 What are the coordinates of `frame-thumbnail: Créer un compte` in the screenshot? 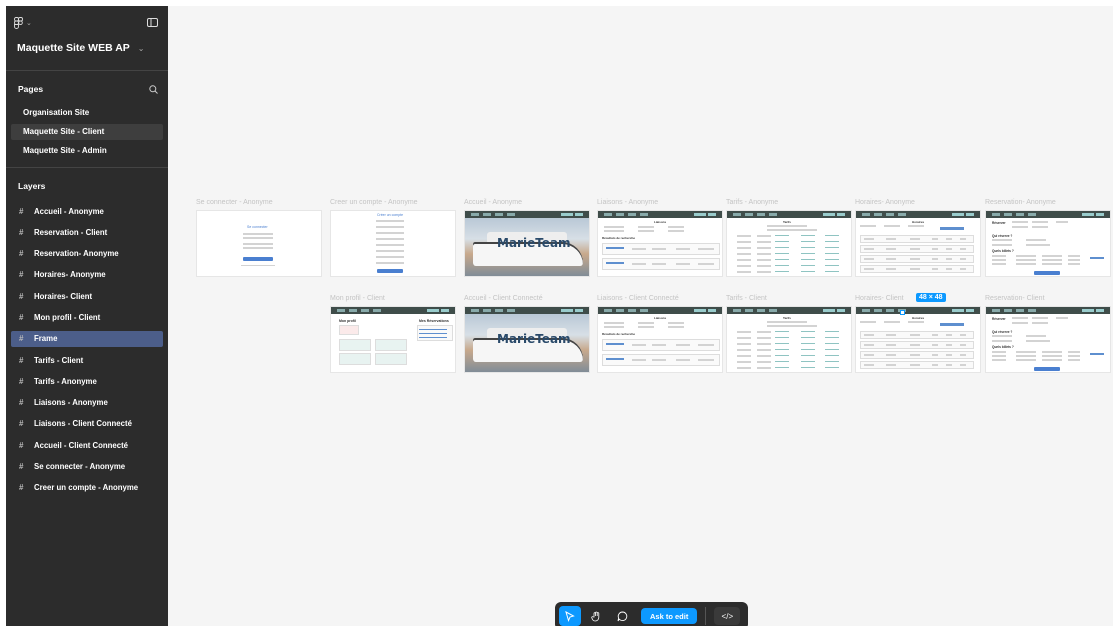 It's located at (393, 243).